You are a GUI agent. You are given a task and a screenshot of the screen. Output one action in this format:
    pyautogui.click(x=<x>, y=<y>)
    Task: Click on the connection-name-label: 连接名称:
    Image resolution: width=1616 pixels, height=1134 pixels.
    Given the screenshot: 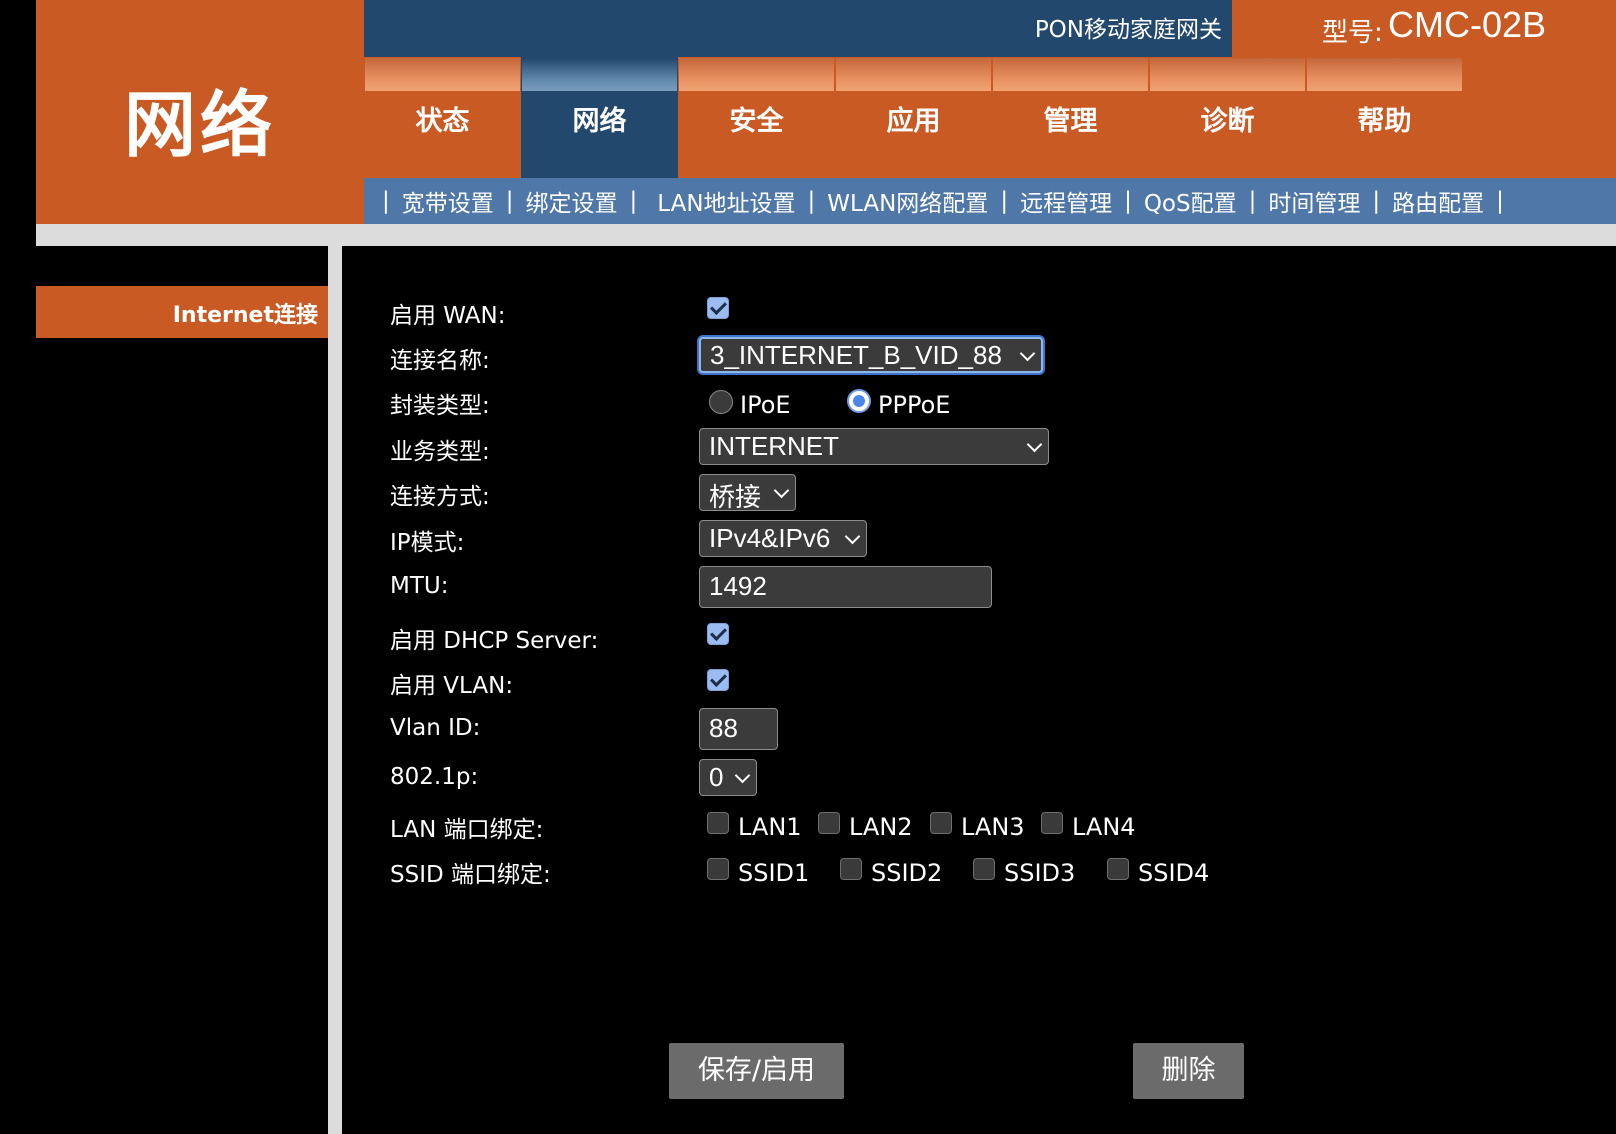 What is the action you would take?
    pyautogui.click(x=440, y=361)
    